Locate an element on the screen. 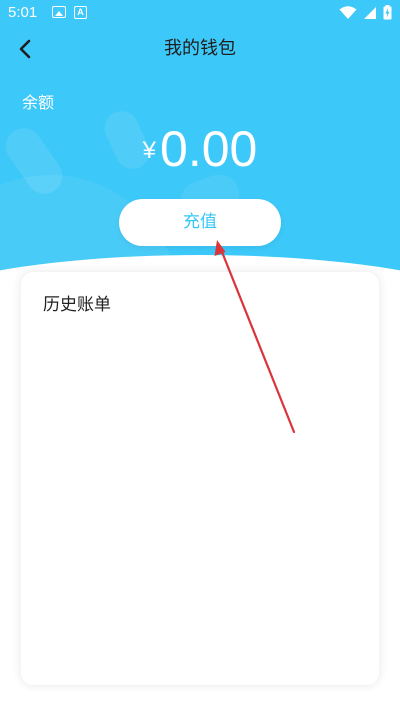 The height and width of the screenshot is (711, 400). status-notification-icons: A is located at coordinates (69, 12).